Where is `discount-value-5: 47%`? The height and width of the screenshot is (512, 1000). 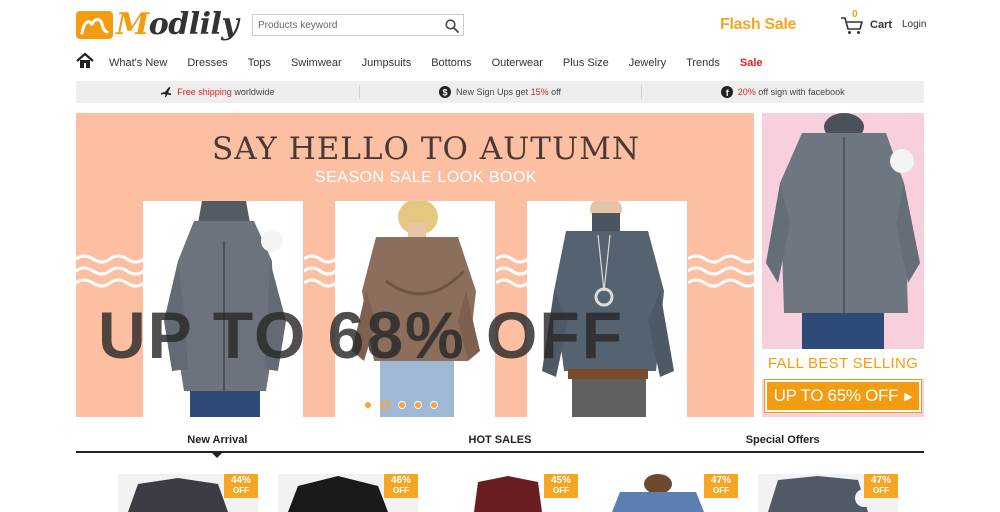
discount-value-5: 47% is located at coordinates (880, 480).